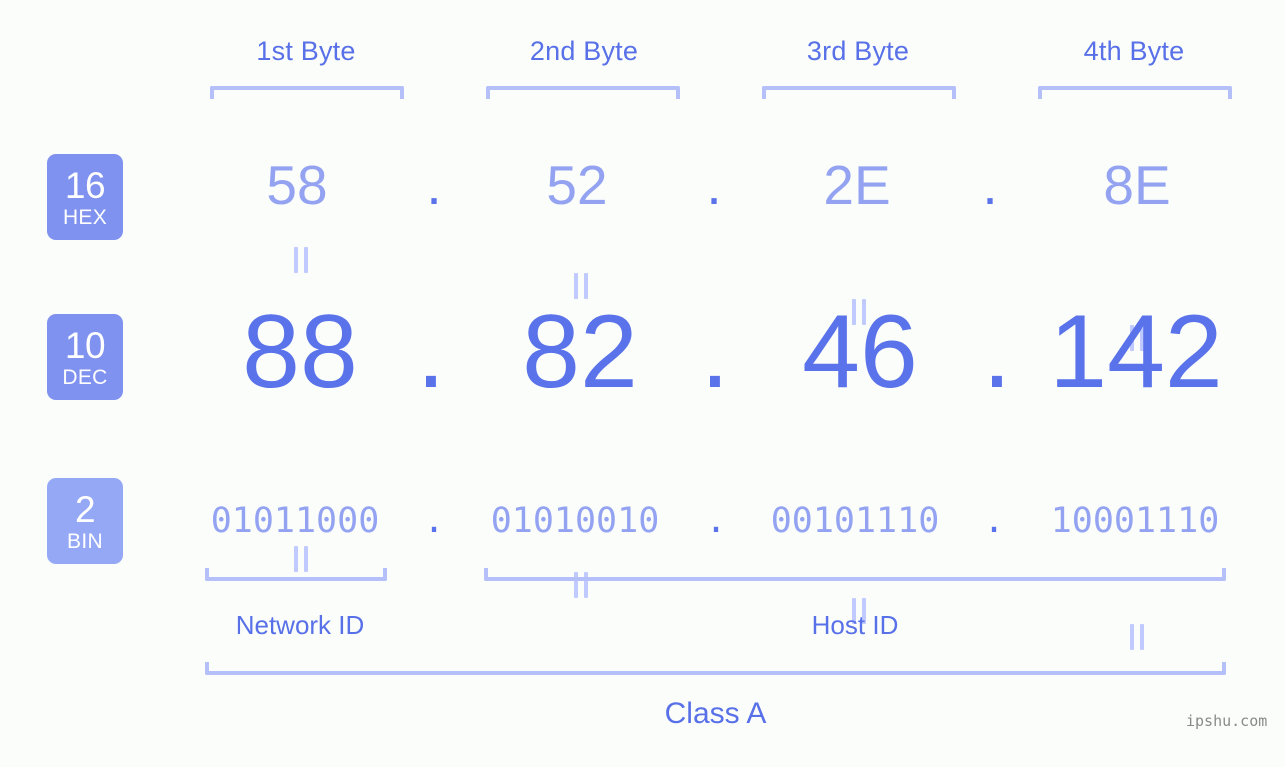 This screenshot has width=1285, height=767. Describe the element at coordinates (306, 51) in the screenshot. I see `byte-header-label-1: 1st Byte` at that location.